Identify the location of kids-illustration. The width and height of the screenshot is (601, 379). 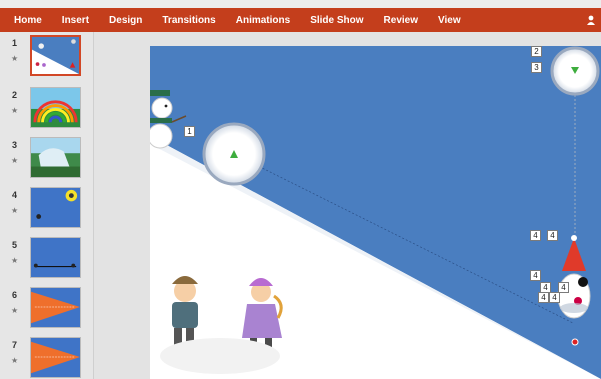
(221, 325).